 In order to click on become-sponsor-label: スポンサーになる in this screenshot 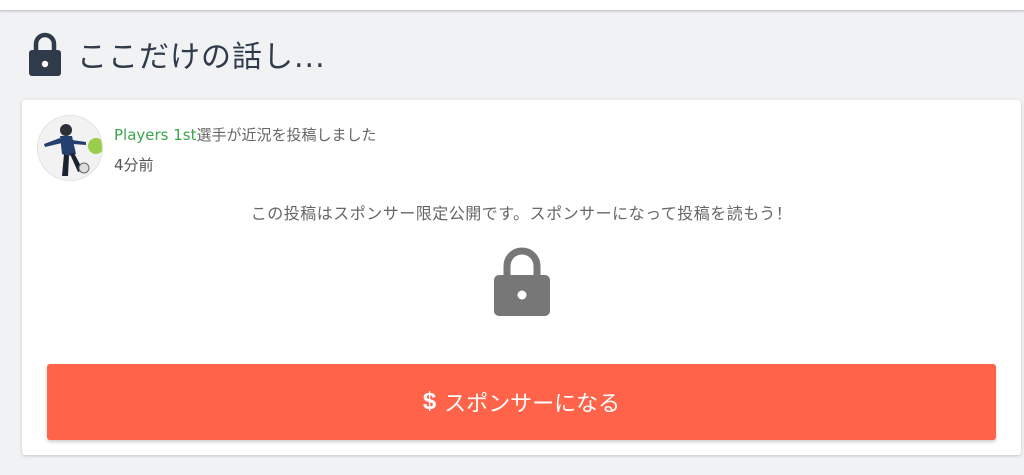, I will do `click(532, 403)`.